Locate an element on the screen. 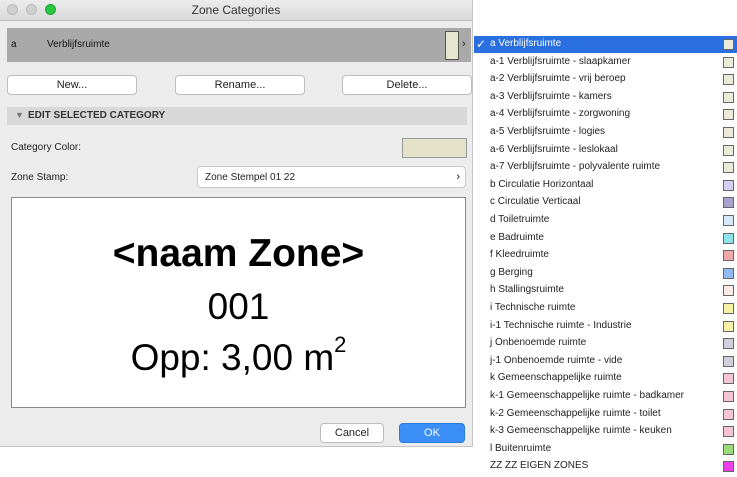 This screenshot has width=737, height=477. menu-item-label: a-7 Verblijfsruimte - polyvalente ruimte is located at coordinates (575, 167).